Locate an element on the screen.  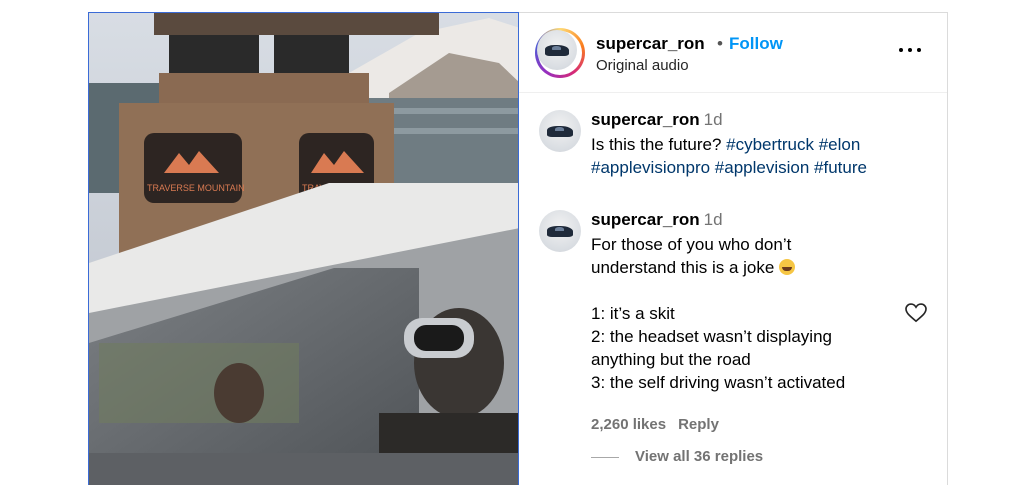
reply-button: Reply is located at coordinates (698, 424).